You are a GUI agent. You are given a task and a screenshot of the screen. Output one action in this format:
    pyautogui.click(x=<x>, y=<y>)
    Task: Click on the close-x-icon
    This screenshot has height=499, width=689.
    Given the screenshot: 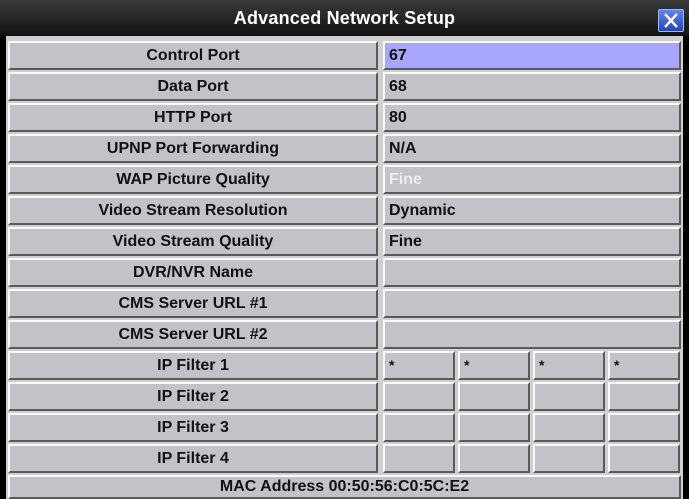 What is the action you would take?
    pyautogui.click(x=671, y=20)
    